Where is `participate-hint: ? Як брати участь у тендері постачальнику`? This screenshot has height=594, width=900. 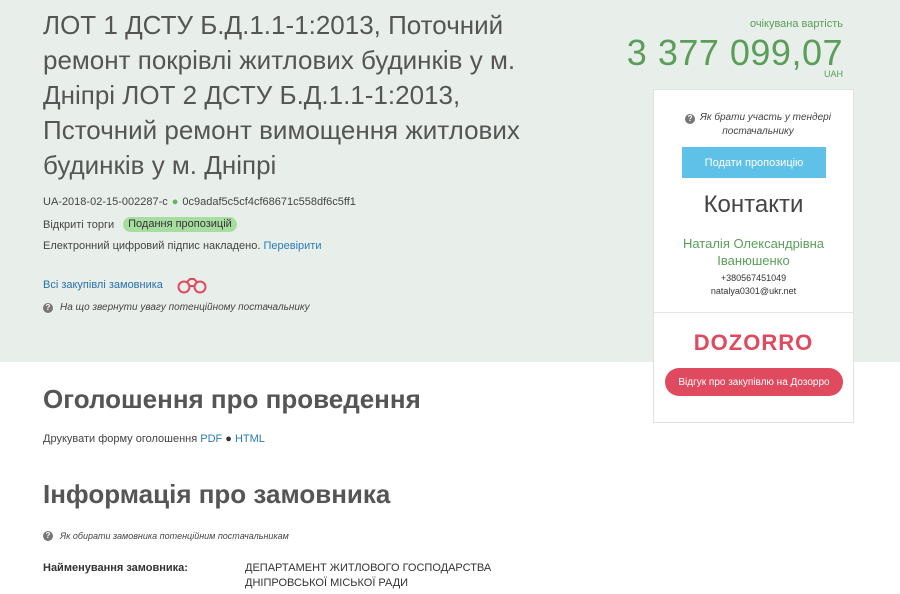
participate-hint: ? Як брати участь у тендері постачальнику is located at coordinates (758, 125).